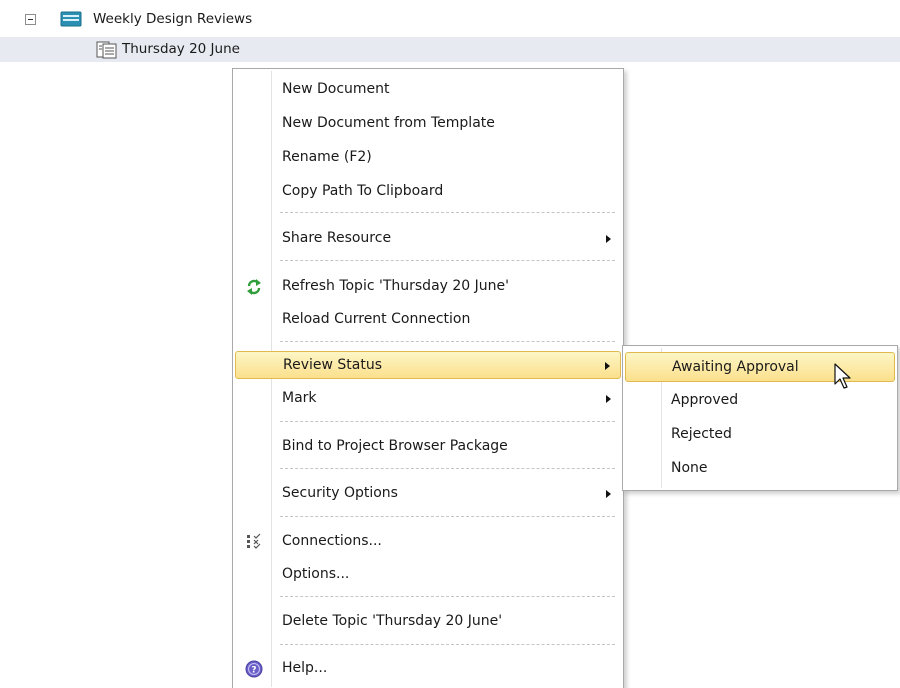 The image size is (900, 688). I want to click on menu-item-label: Mark, so click(299, 398).